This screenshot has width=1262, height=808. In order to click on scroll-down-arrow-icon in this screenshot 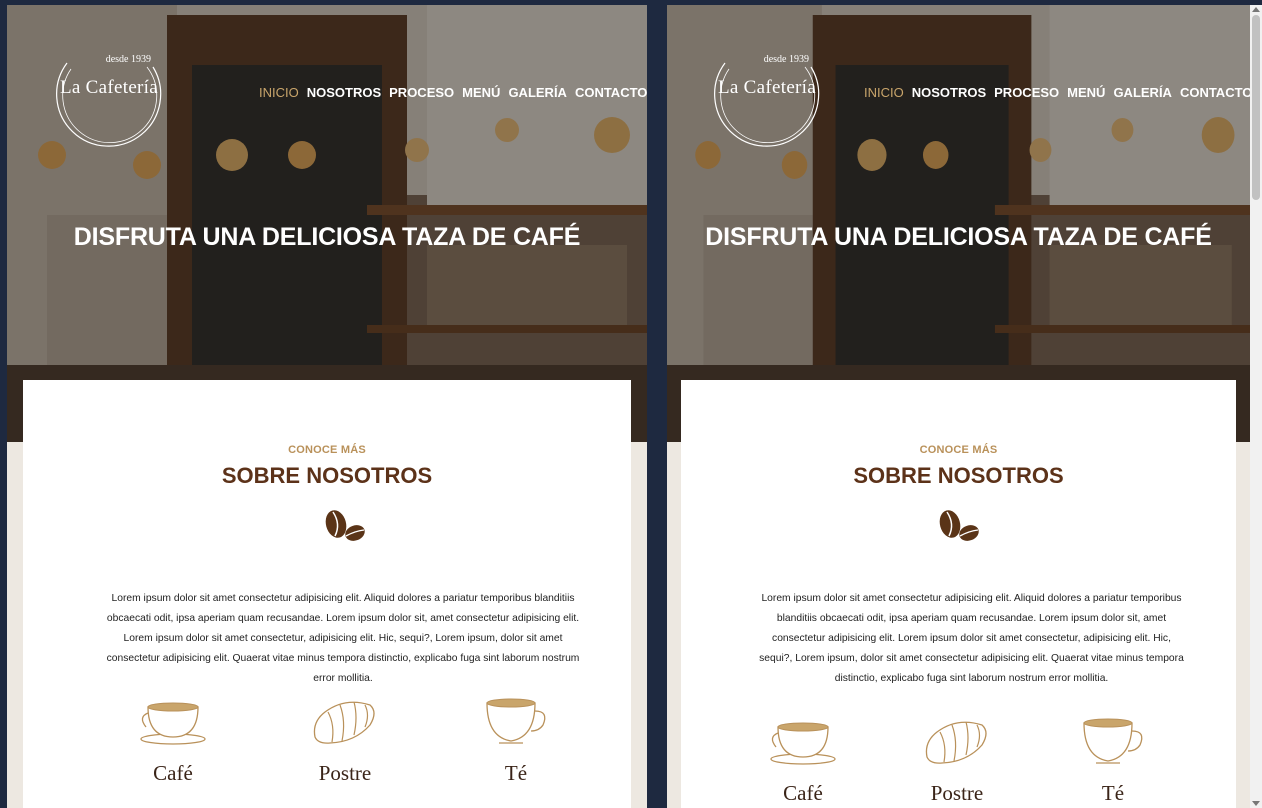, I will do `click(1256, 803)`.